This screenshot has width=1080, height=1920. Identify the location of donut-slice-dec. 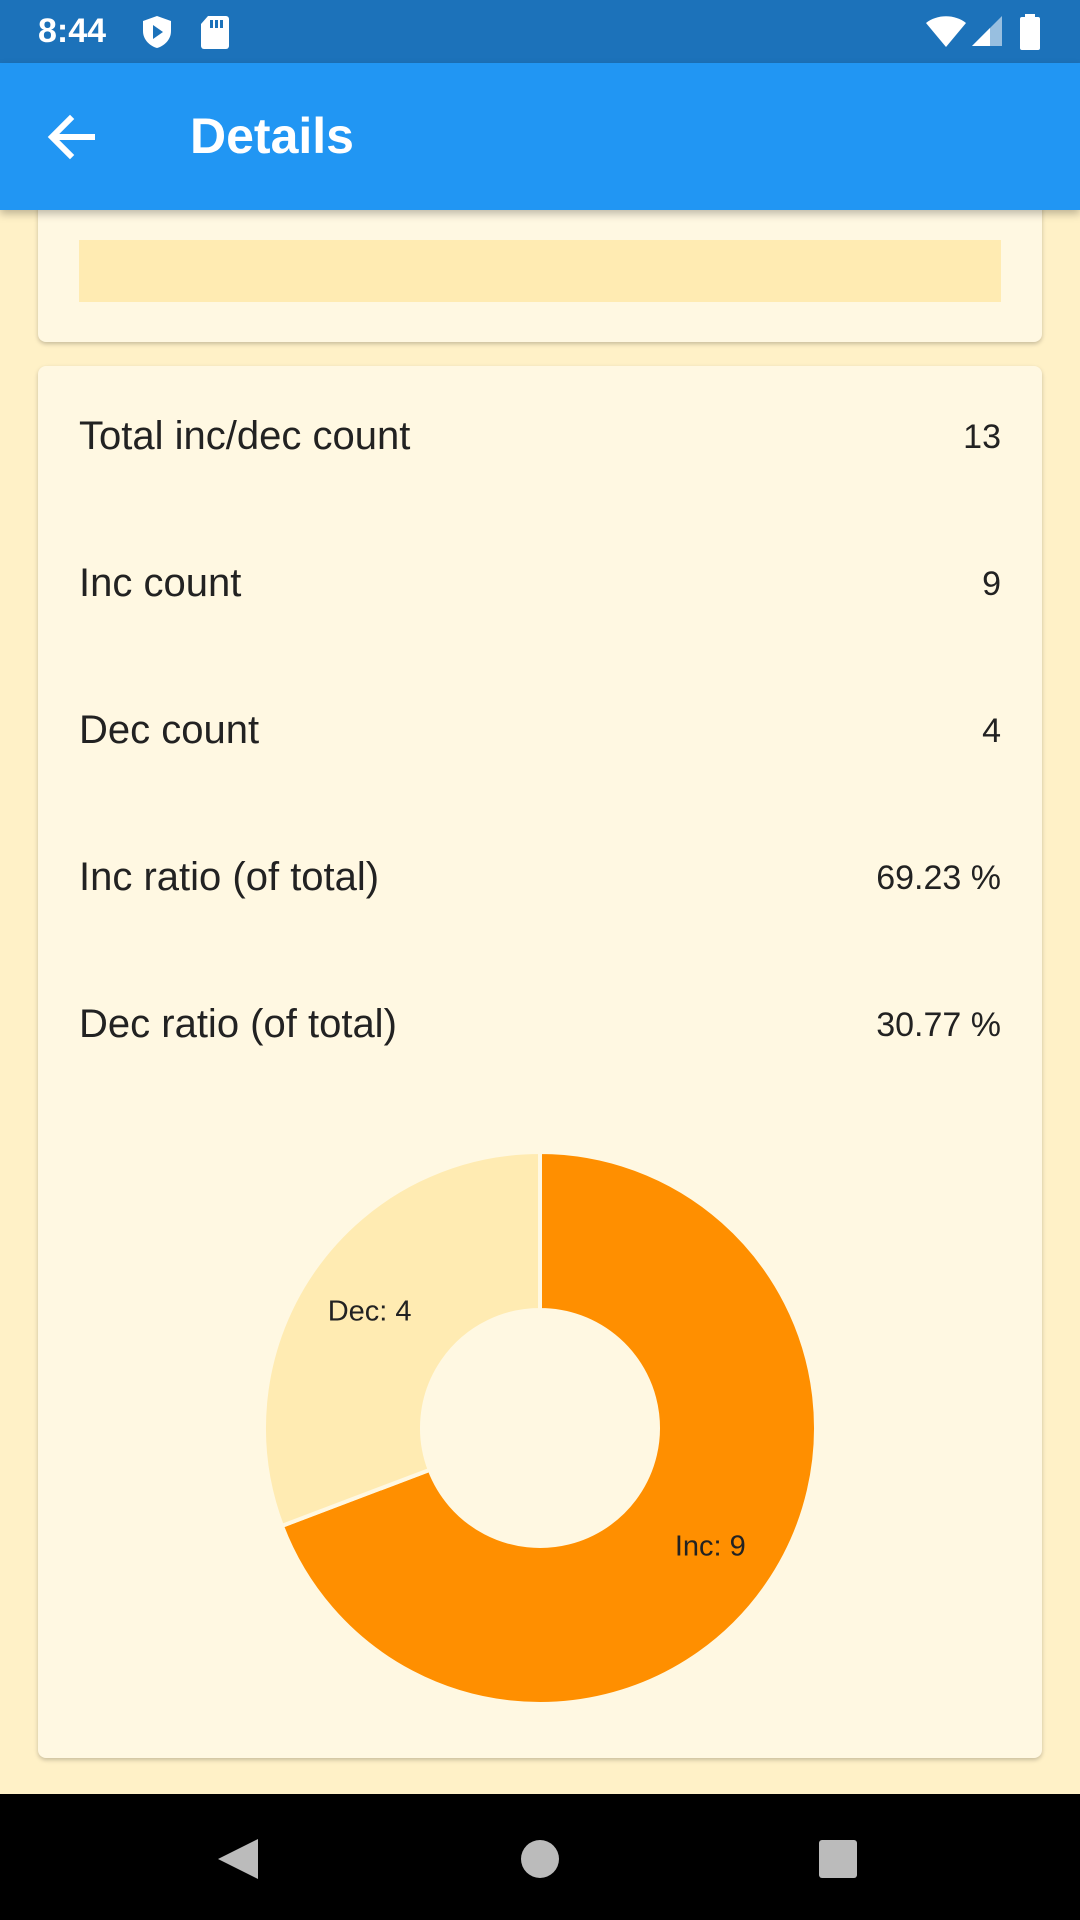
(402, 1339).